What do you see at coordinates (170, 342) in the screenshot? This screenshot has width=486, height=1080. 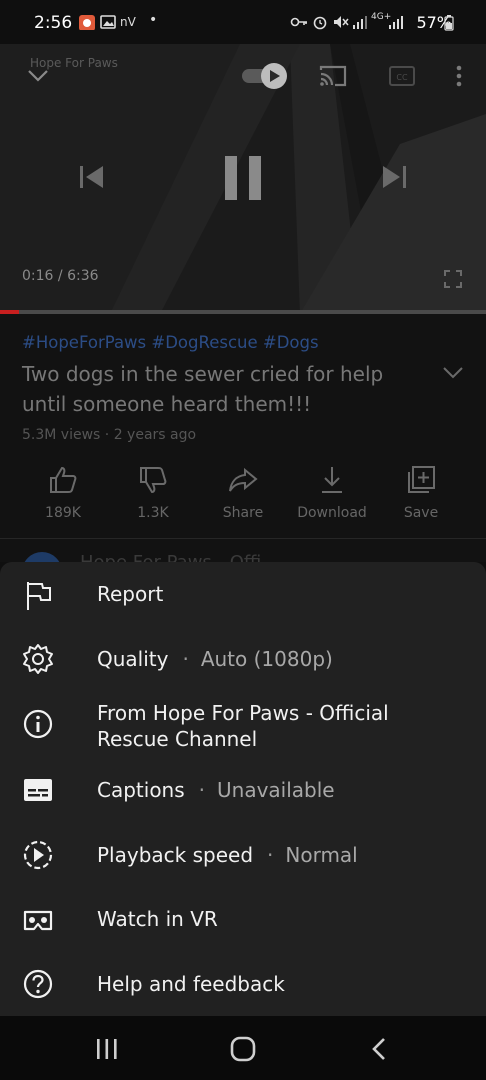 I see `video-hashtags: #HopeForPaws #DogRescue #Dogs` at bounding box center [170, 342].